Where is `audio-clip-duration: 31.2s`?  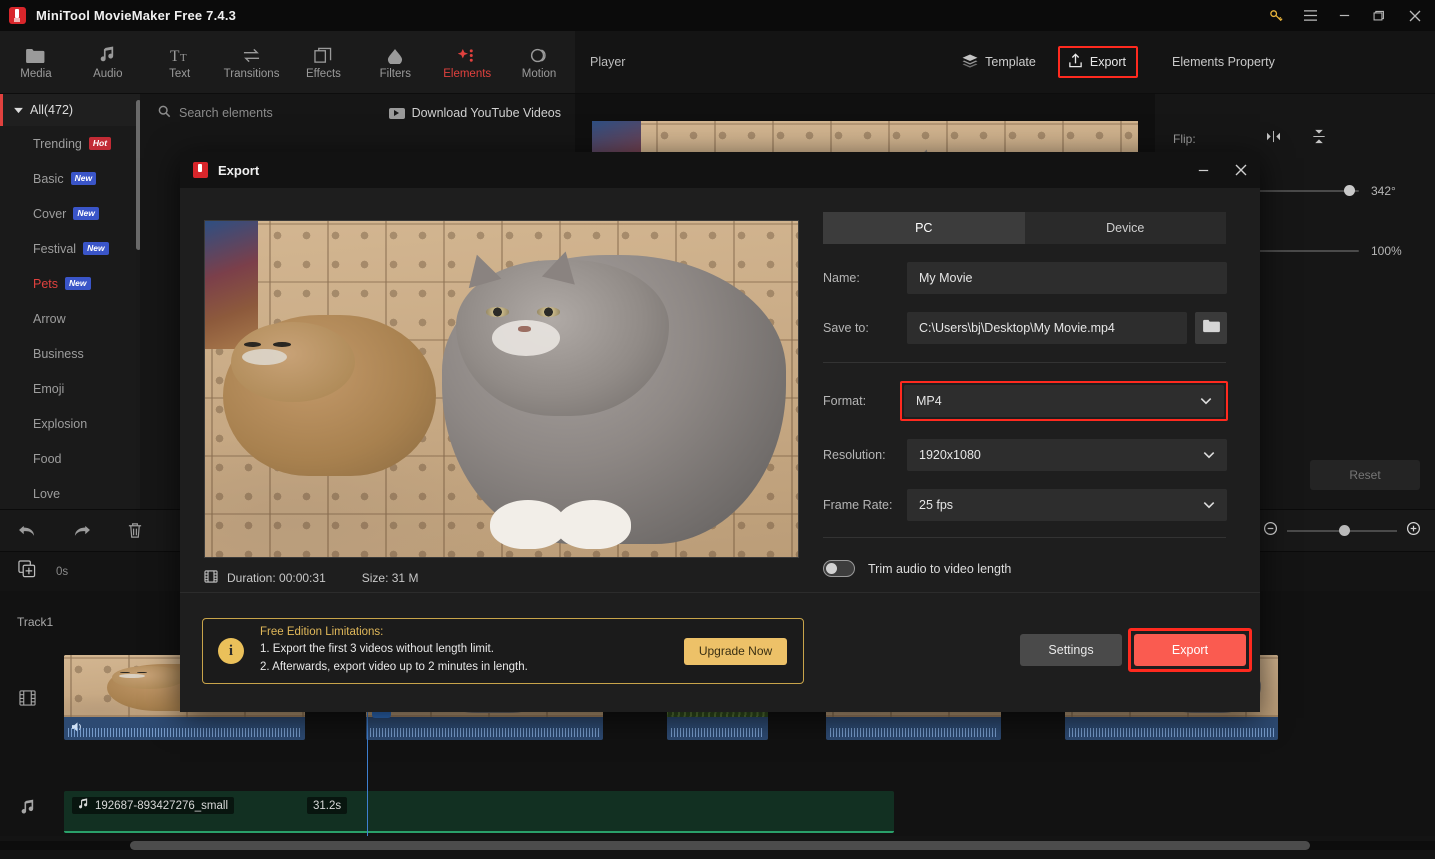
audio-clip-duration: 31.2s is located at coordinates (327, 805).